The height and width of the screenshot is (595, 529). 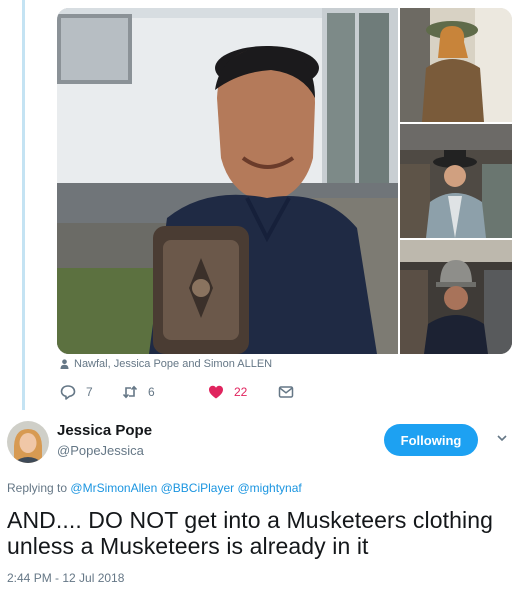 What do you see at coordinates (198, 488) in the screenshot?
I see `mention-link-bbciplayer: @BBCiPlayer` at bounding box center [198, 488].